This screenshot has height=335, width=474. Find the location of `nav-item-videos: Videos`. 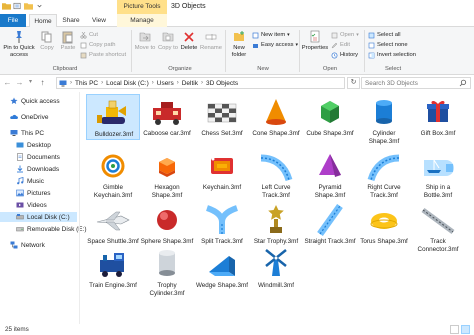

nav-item-videos: Videos is located at coordinates (31, 205).